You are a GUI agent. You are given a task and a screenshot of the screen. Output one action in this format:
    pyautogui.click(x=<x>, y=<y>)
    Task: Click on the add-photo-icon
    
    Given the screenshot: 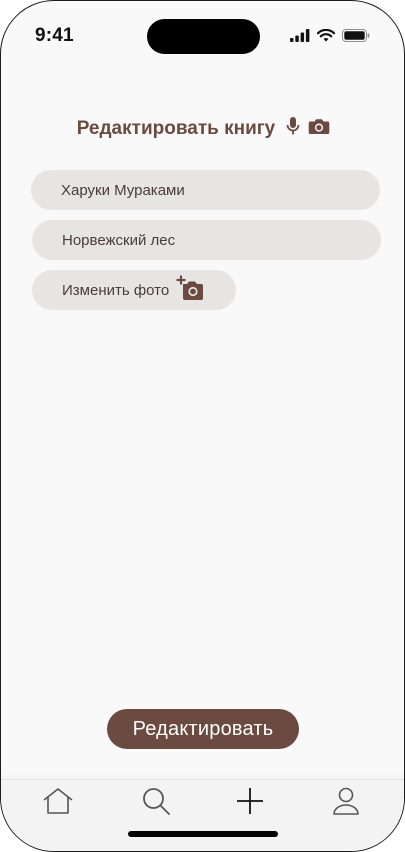 What is the action you would take?
    pyautogui.click(x=190, y=290)
    